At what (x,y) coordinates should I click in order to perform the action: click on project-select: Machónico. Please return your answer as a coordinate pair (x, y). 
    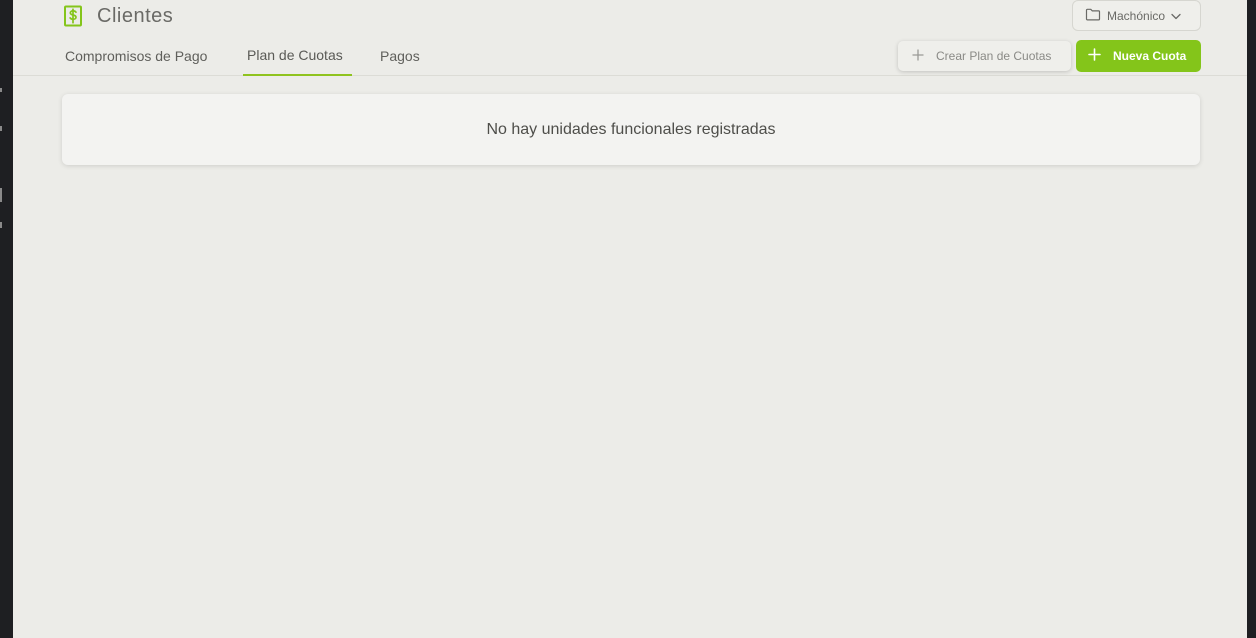
    Looking at the image, I should click on (1136, 15).